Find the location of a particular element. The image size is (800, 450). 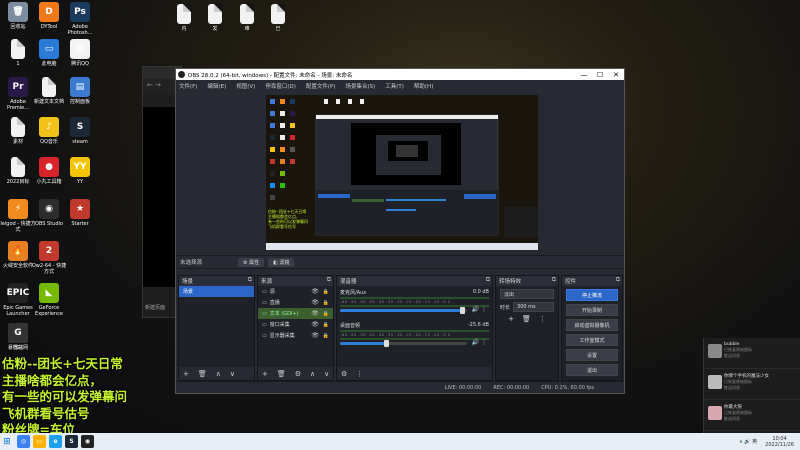

minimize-button: — is located at coordinates (584, 74).